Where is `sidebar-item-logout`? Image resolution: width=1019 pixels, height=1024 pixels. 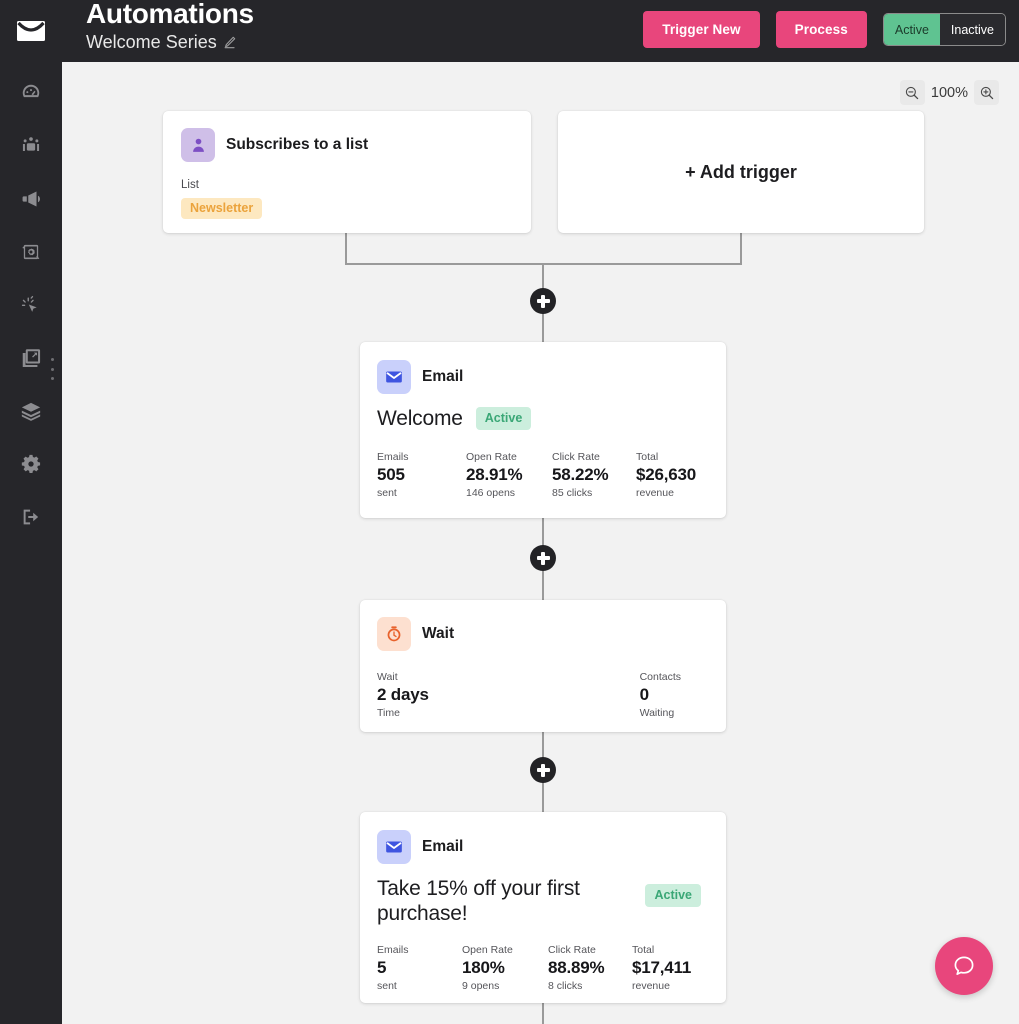 sidebar-item-logout is located at coordinates (31, 516).